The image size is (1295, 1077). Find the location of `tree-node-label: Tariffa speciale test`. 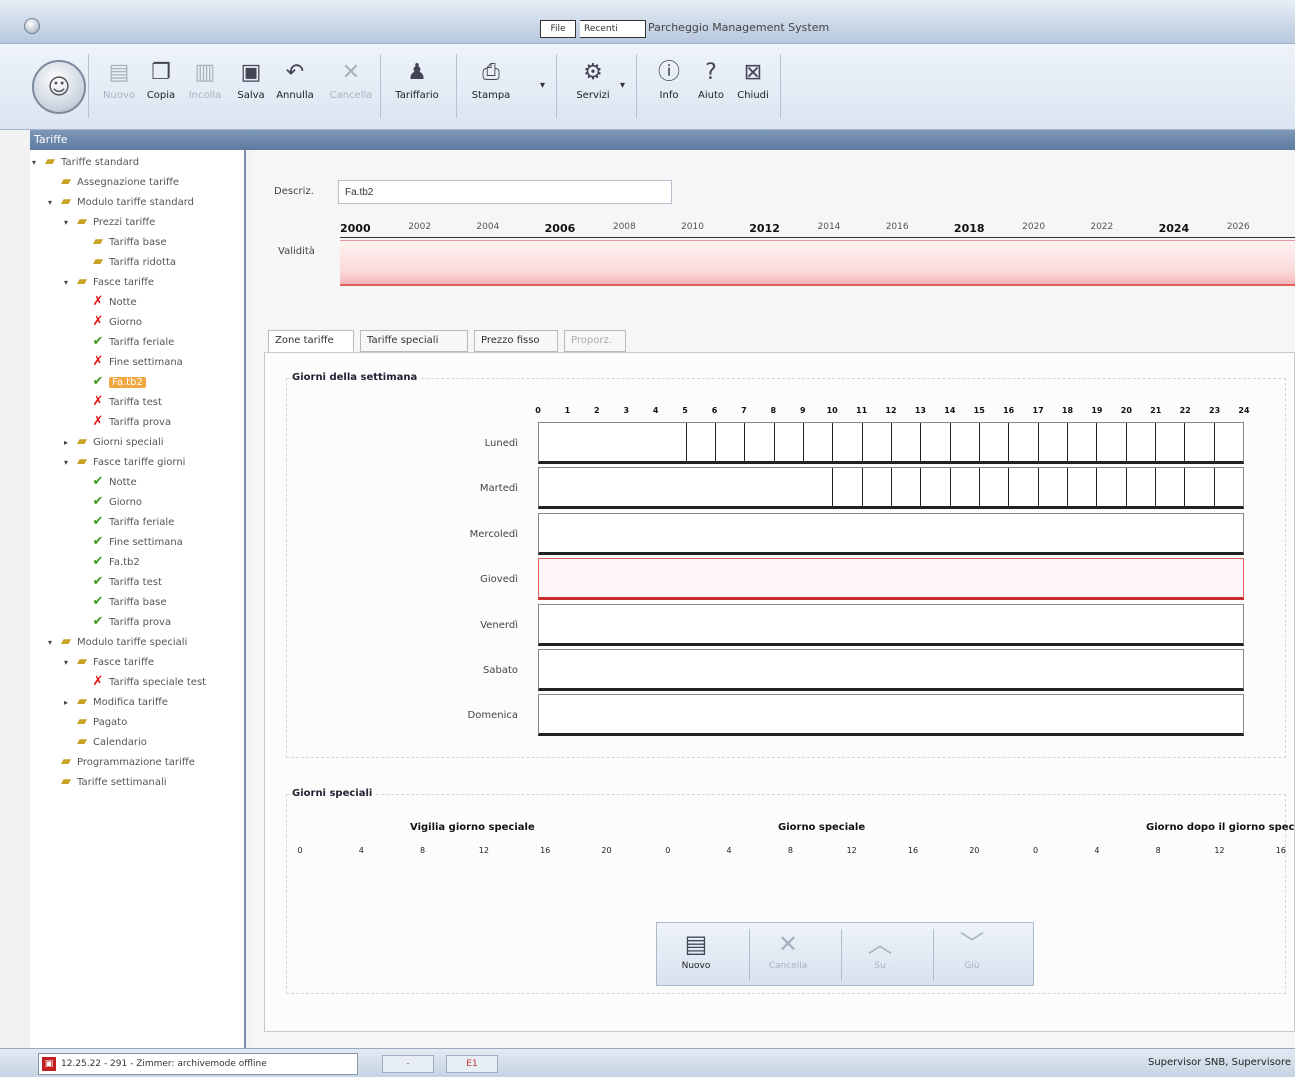

tree-node-label: Tariffa speciale test is located at coordinates (158, 682).